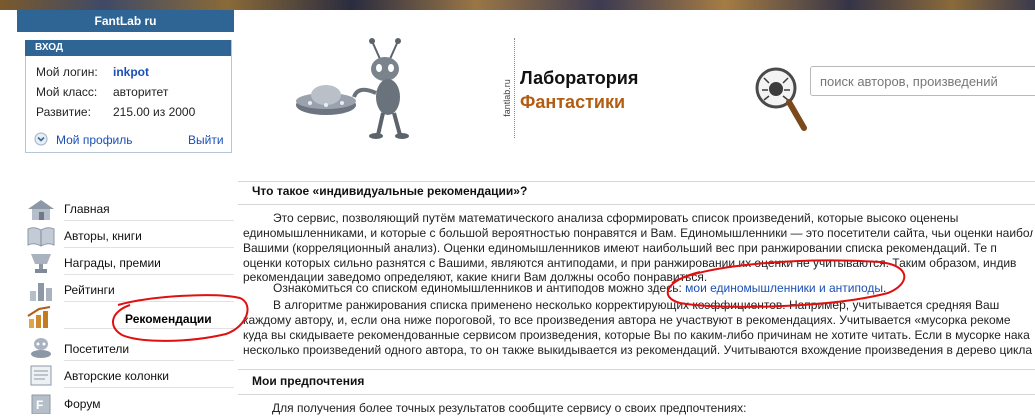  What do you see at coordinates (358, 87) in the screenshot?
I see `alien-ufo-logo-icon` at bounding box center [358, 87].